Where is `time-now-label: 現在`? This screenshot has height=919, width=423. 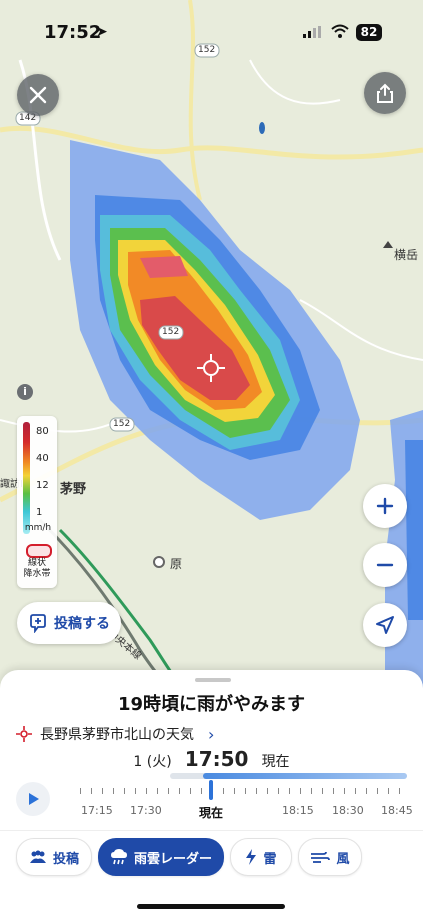
time-now-label: 現在 is located at coordinates (275, 762).